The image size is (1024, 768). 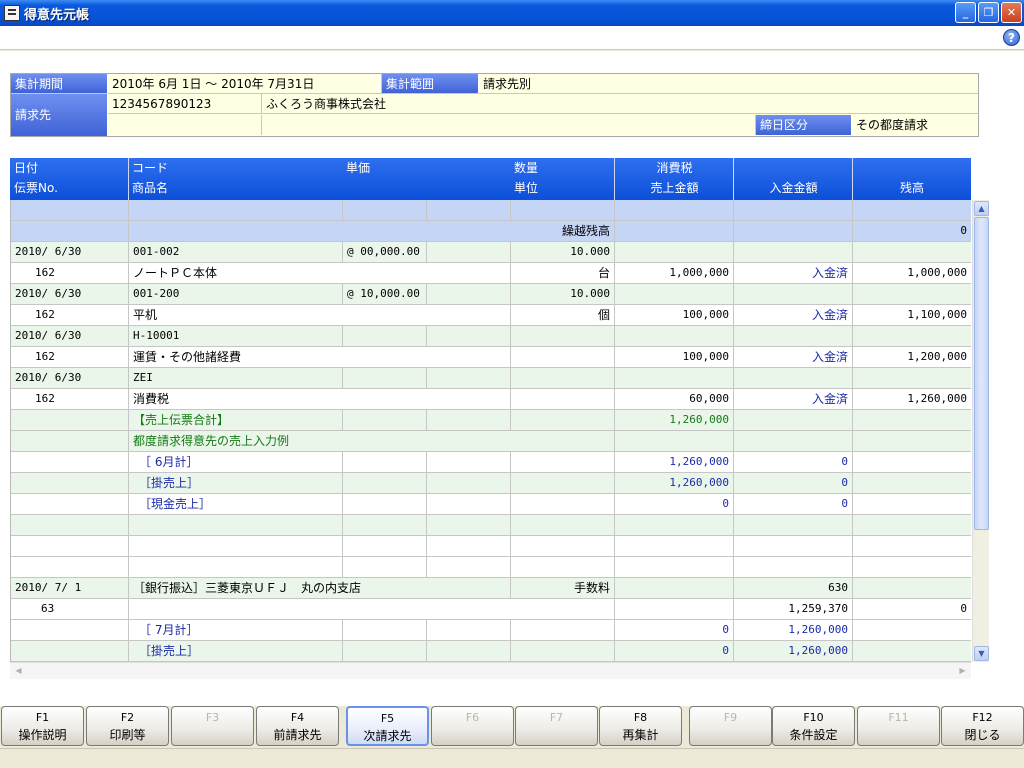 I want to click on horizontal-scrollbar: ◀ ▶, so click(x=490, y=670).